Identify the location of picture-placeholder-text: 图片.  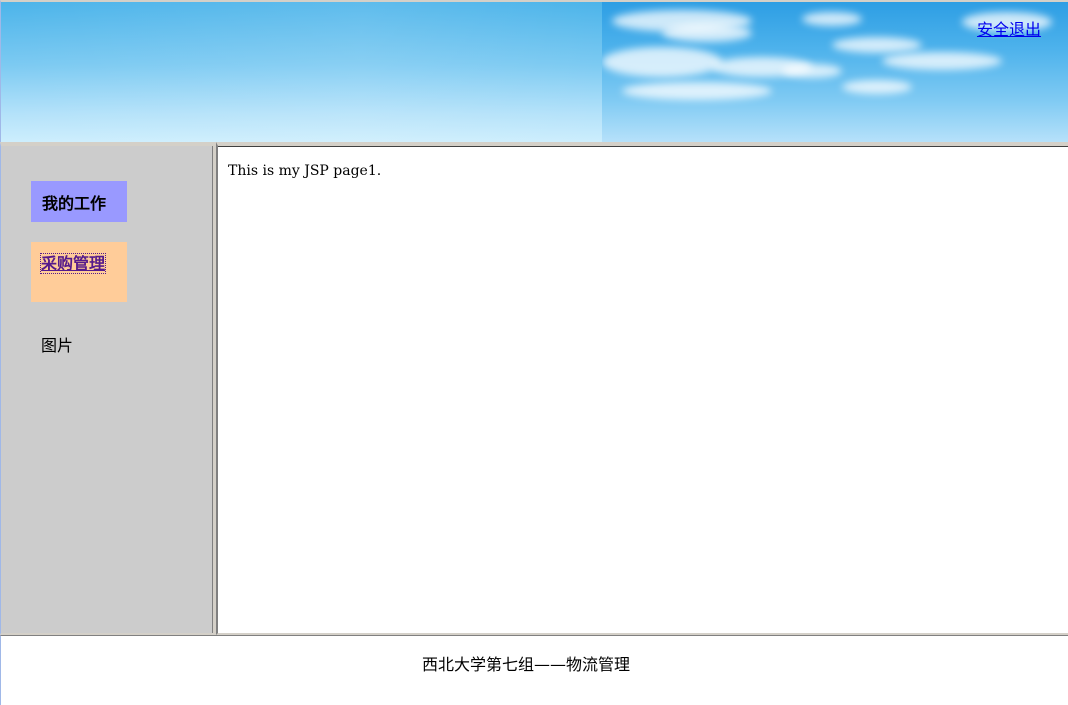
(57, 345).